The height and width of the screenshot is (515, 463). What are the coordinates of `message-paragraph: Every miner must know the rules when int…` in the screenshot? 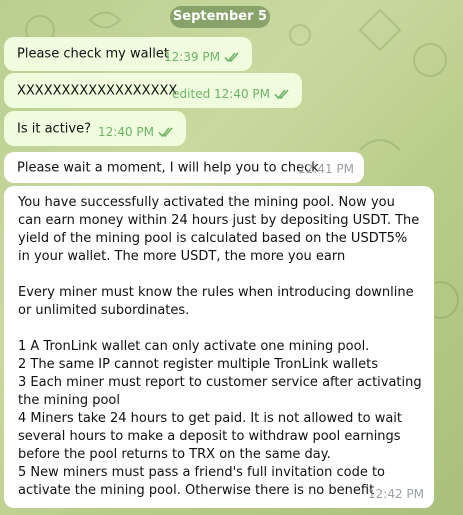 It's located at (216, 301).